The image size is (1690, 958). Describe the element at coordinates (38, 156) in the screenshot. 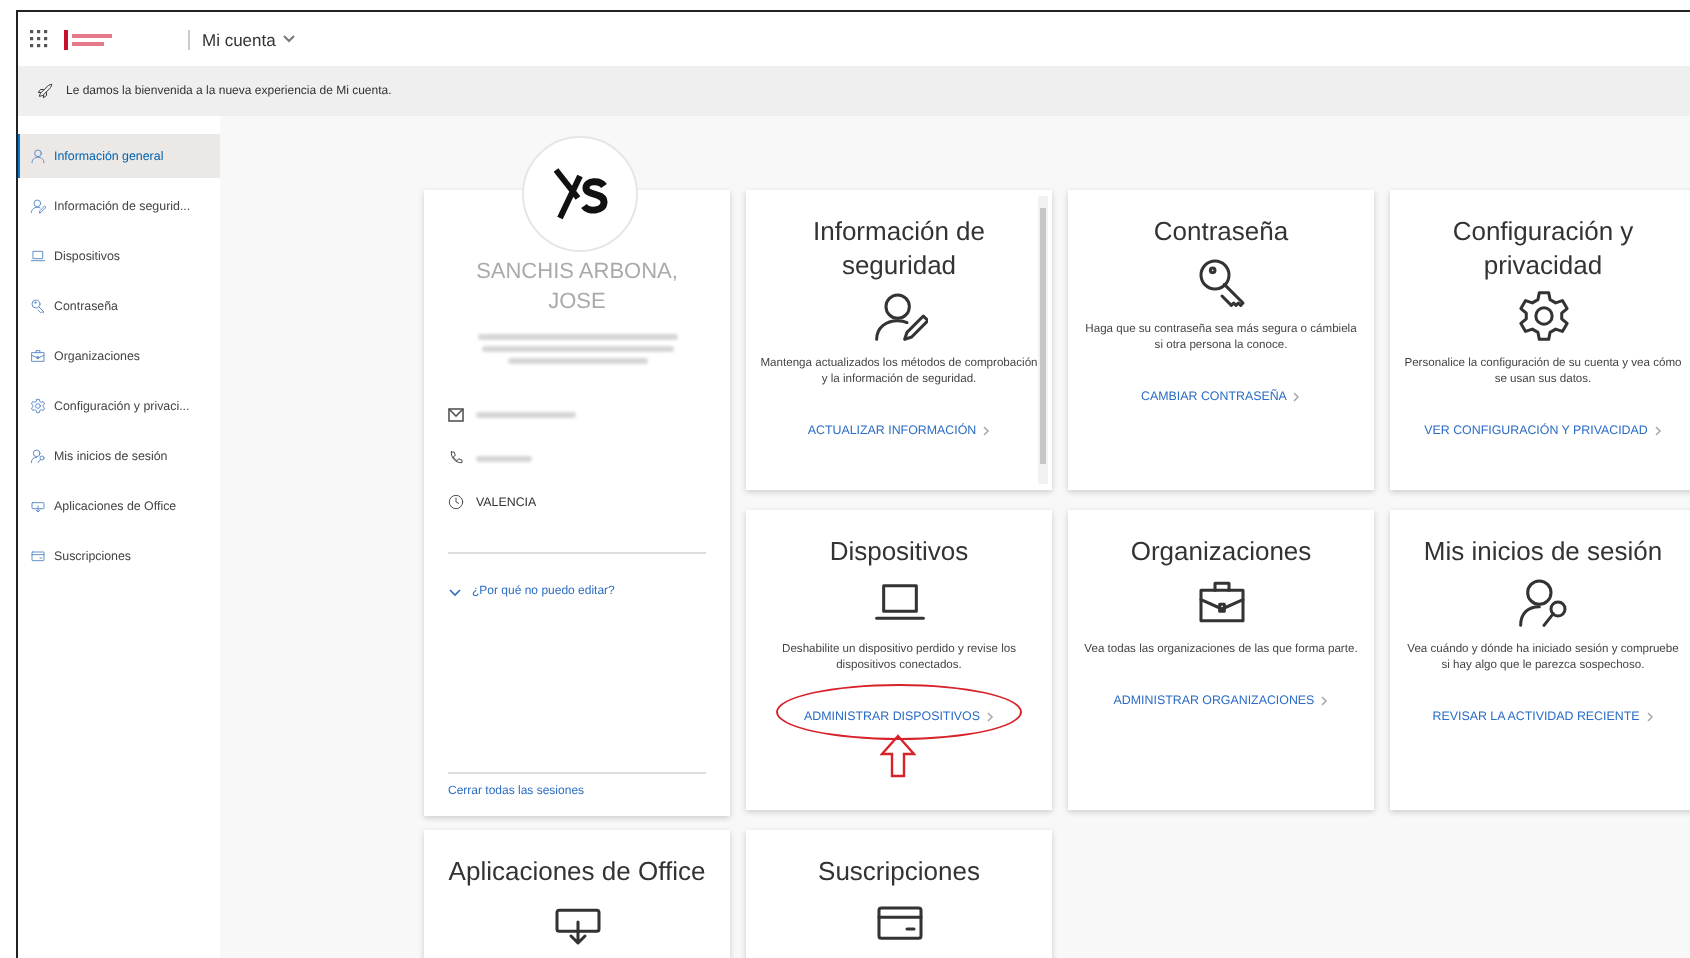

I see `person-icon` at that location.